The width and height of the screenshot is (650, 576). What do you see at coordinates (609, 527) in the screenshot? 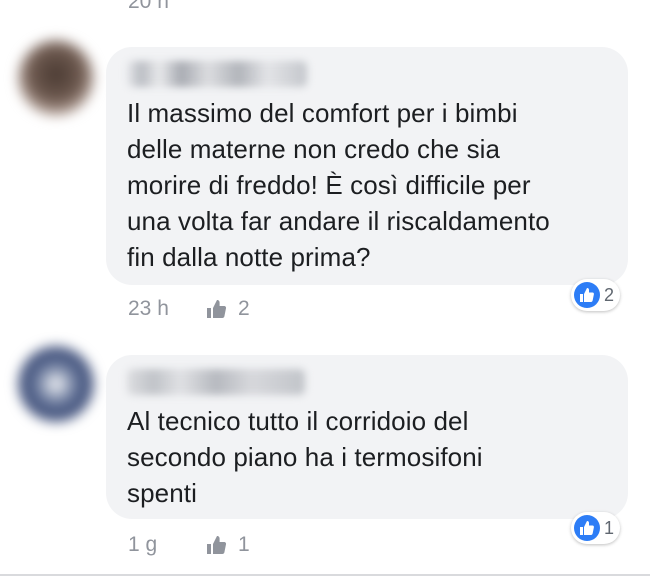
I see `reaction-count: 1` at bounding box center [609, 527].